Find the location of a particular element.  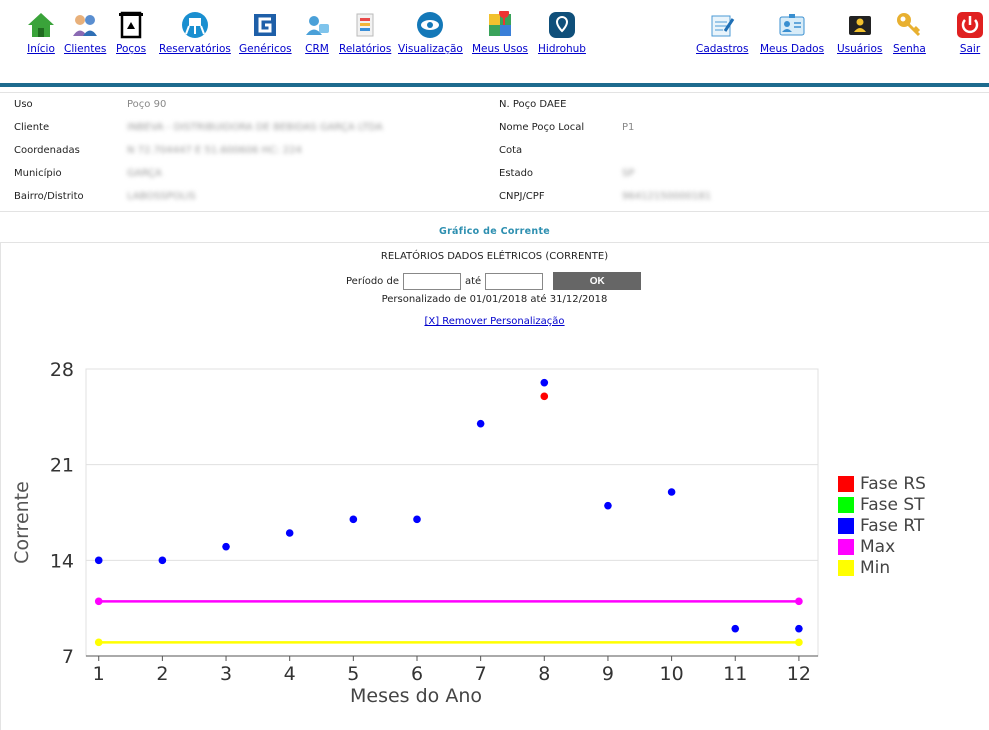

cnpj-value: 96412150000181 is located at coordinates (667, 196).